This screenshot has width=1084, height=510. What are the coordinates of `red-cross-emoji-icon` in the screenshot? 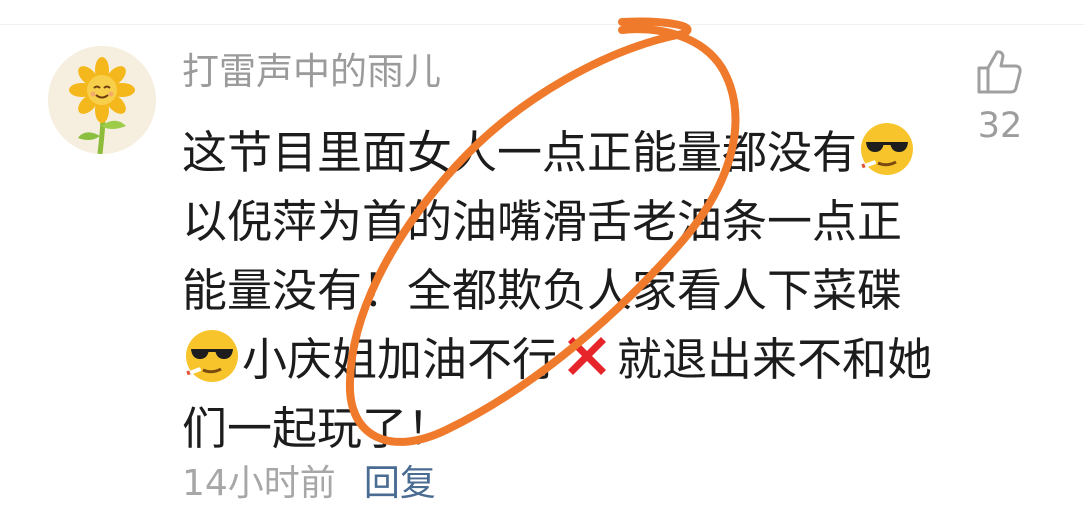 It's located at (587, 356).